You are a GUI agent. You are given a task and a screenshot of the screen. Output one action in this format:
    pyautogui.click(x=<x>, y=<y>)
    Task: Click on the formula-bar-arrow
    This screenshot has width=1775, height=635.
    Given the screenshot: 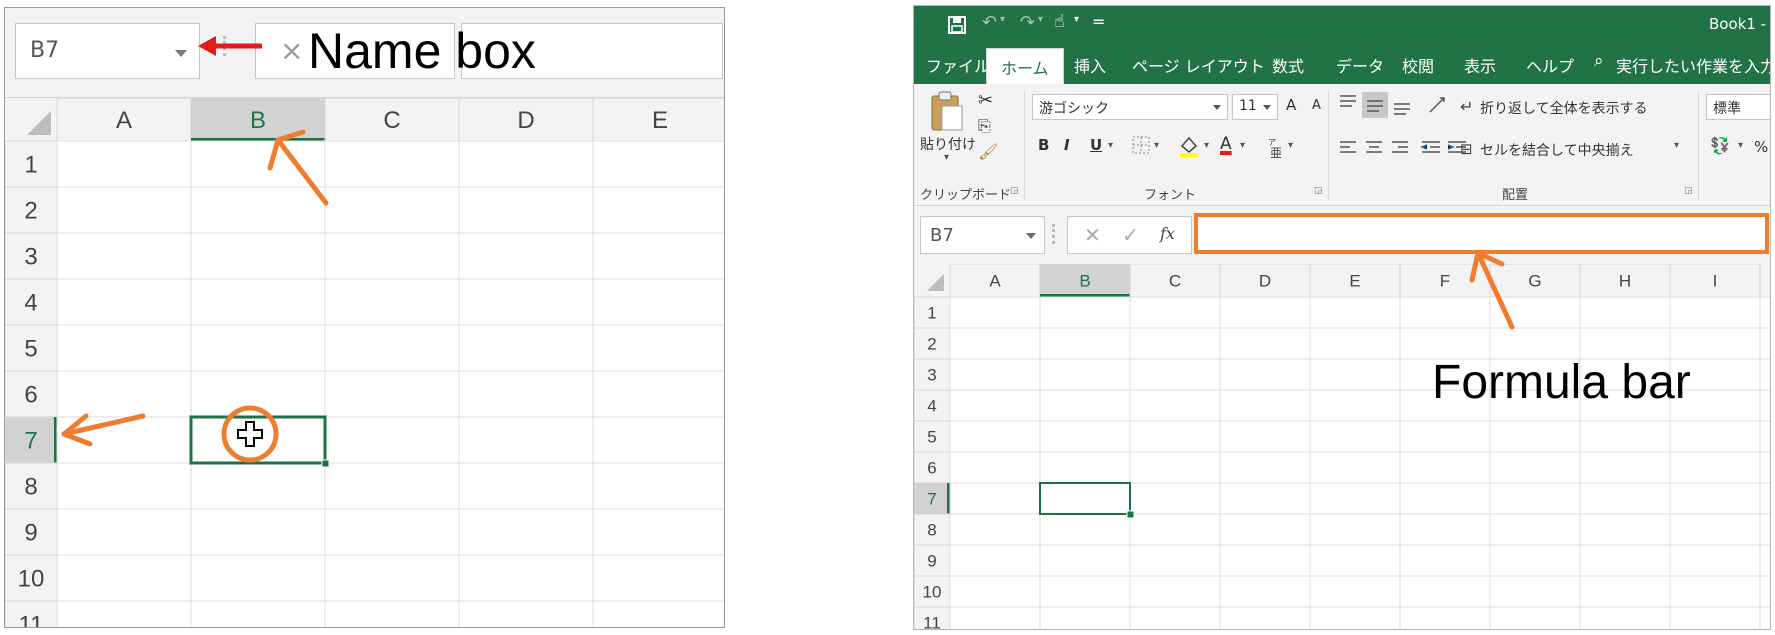 What is the action you would take?
    pyautogui.click(x=1492, y=290)
    